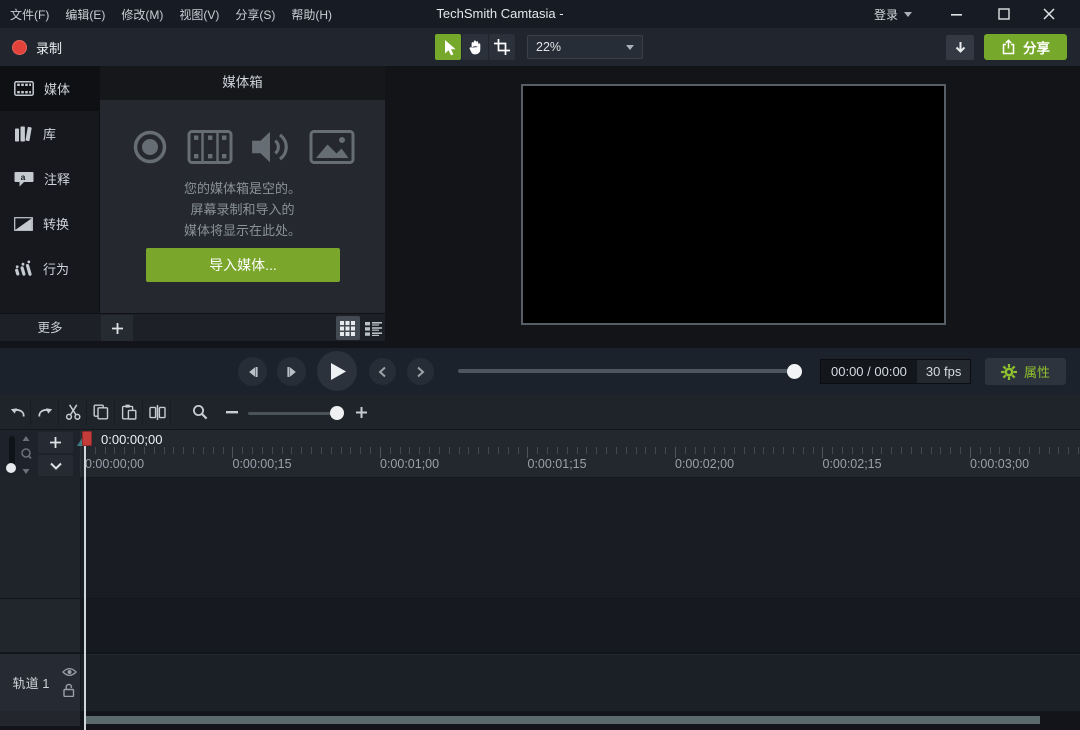 The image size is (1080, 730). Describe the element at coordinates (893, 14) in the screenshot. I see `signin-button: 登录` at that location.